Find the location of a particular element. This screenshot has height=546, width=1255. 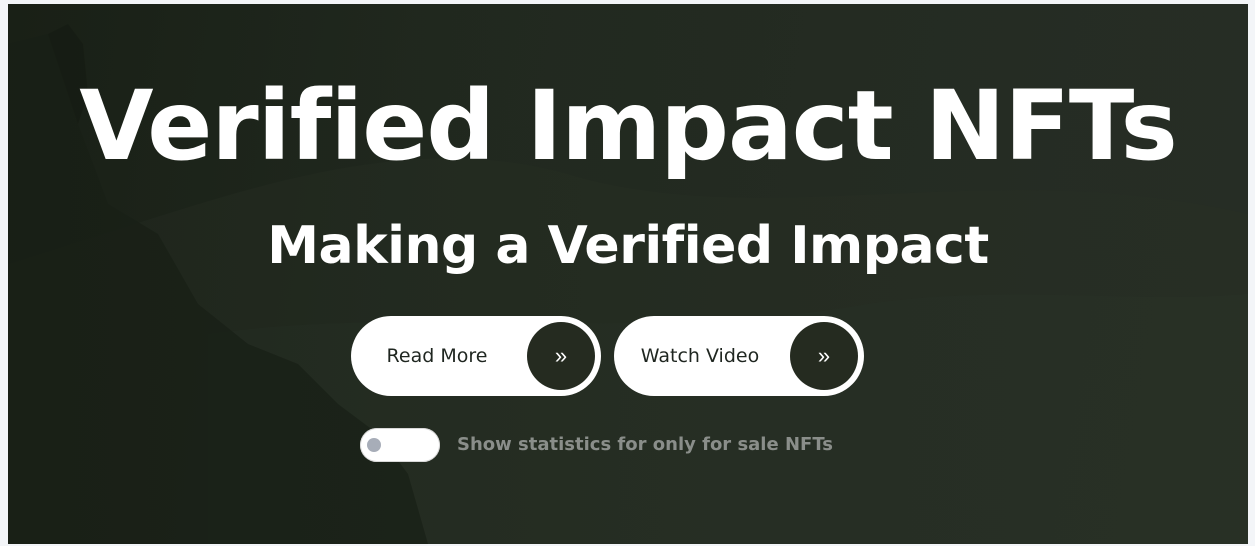

watch-video-button: Watch Video » is located at coordinates (739, 356).